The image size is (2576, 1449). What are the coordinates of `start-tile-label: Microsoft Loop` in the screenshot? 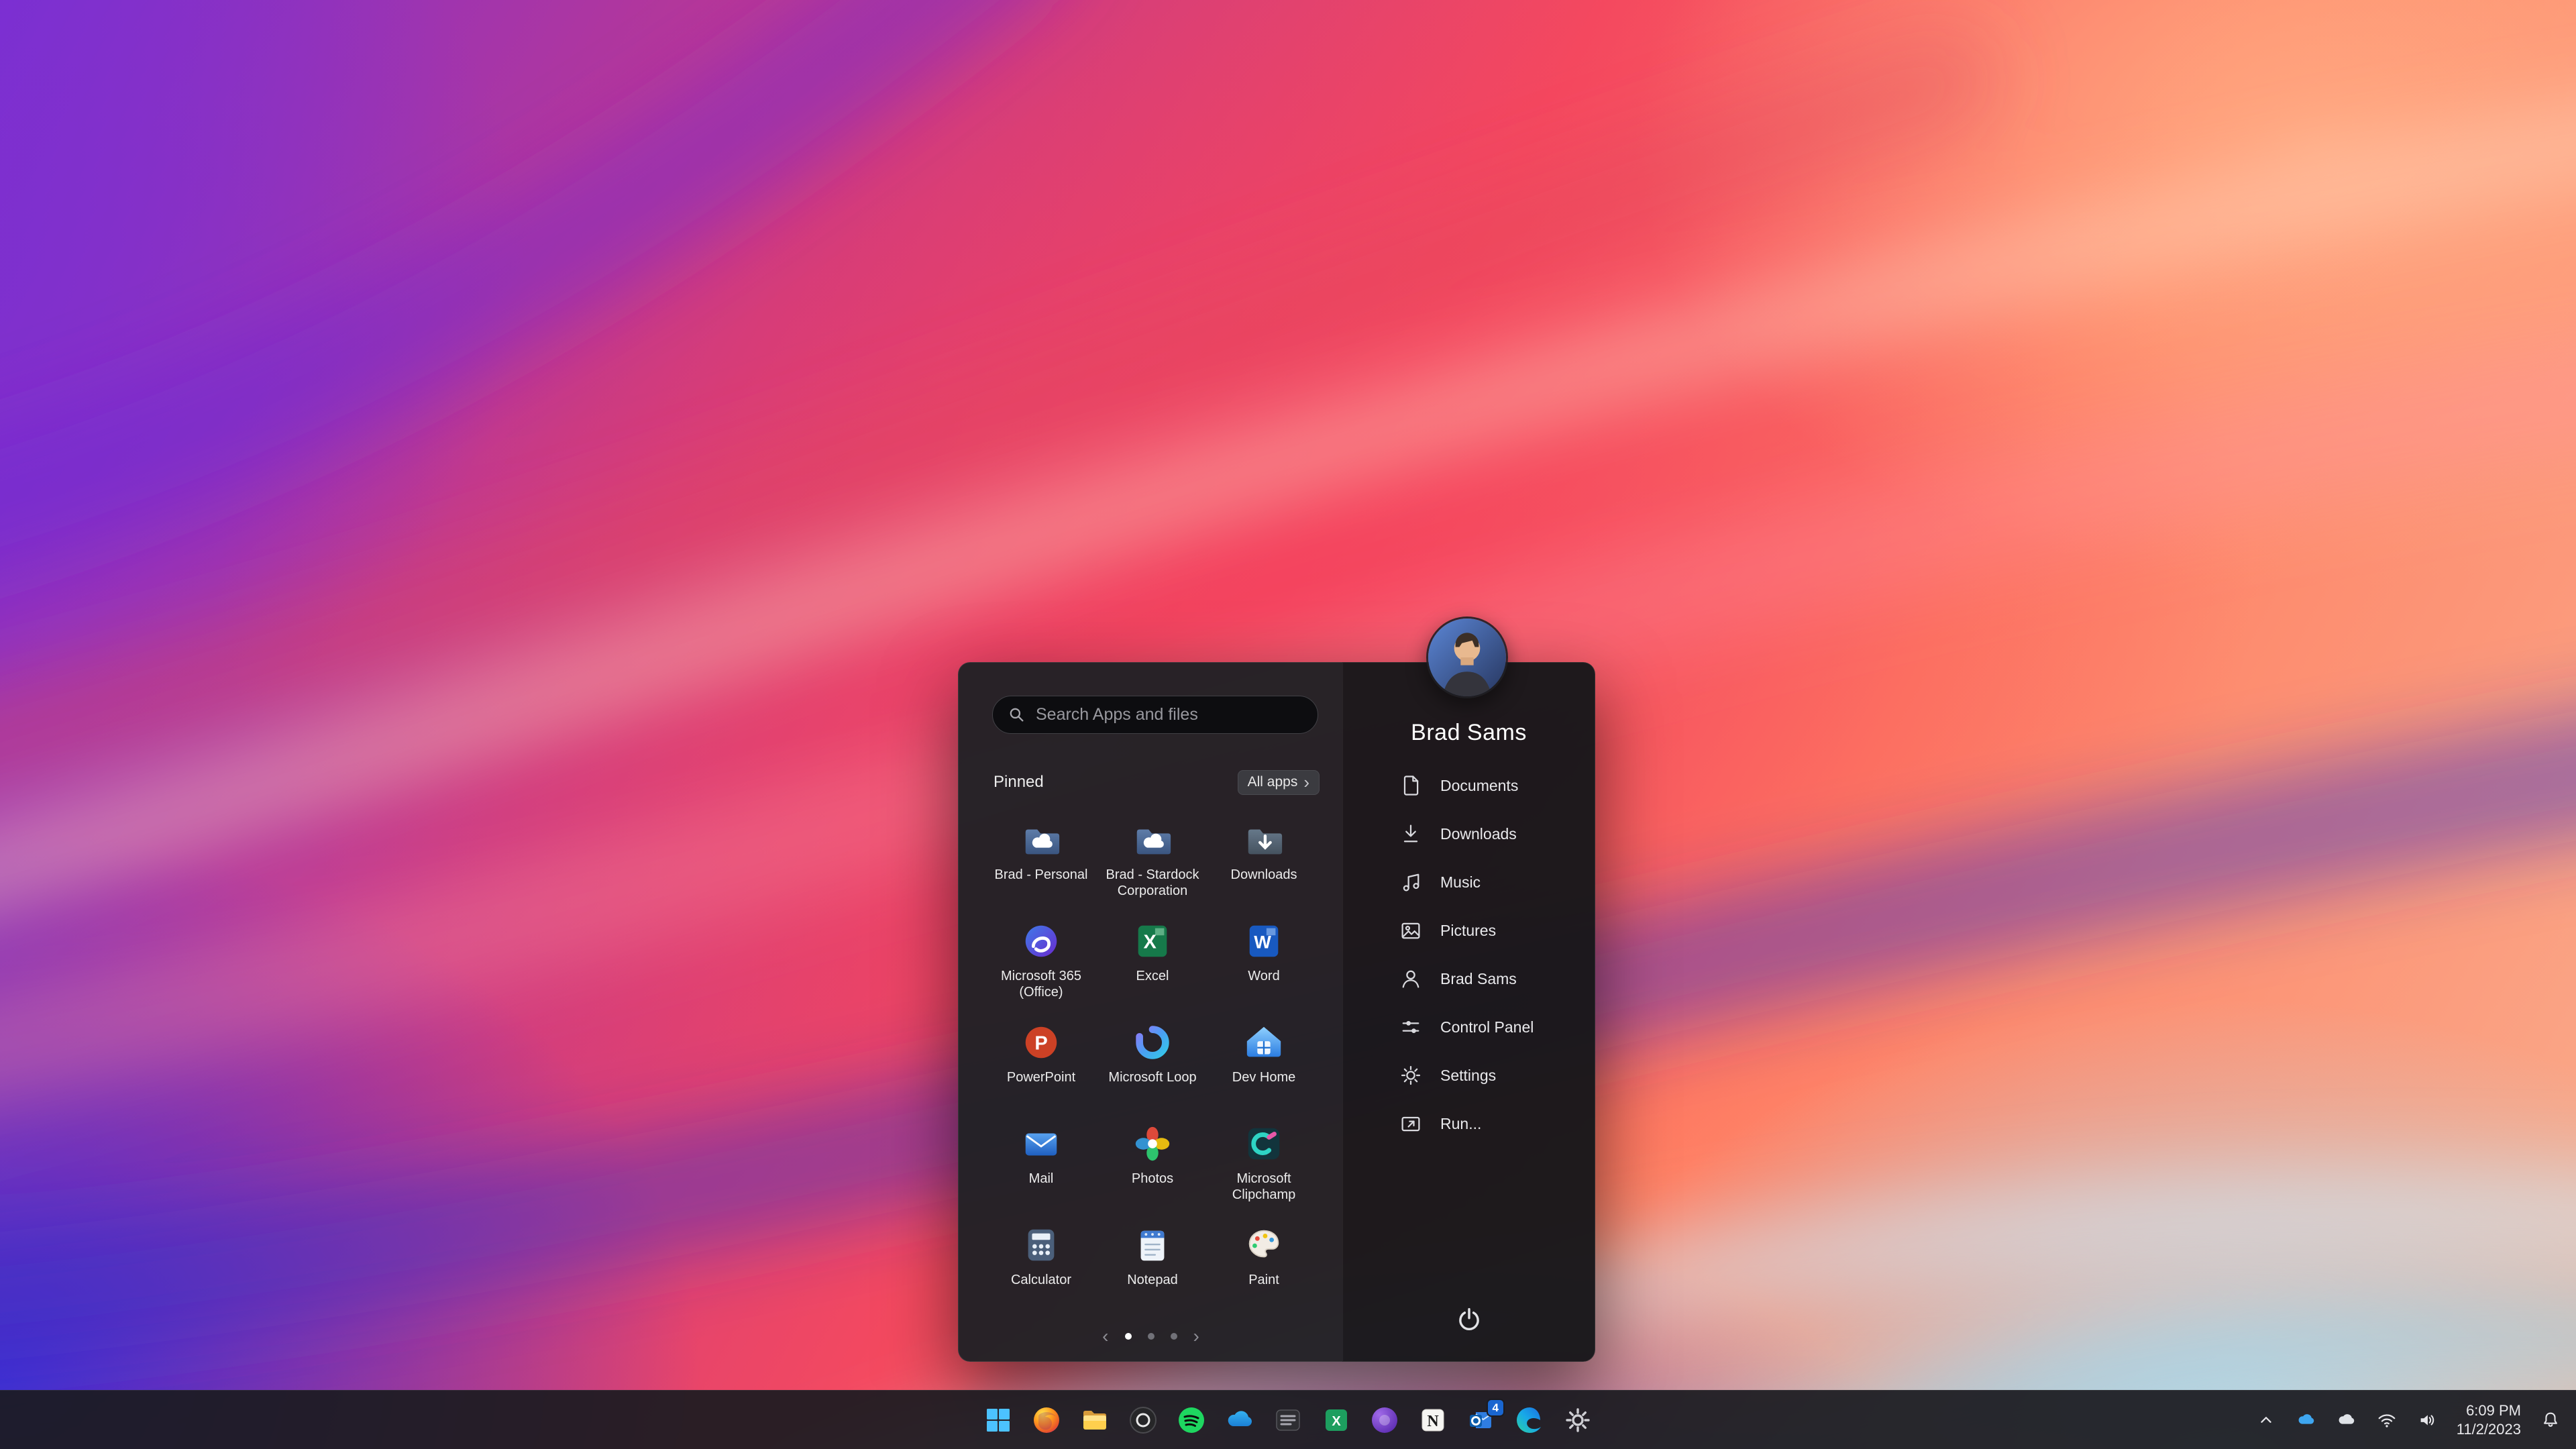 It's located at (1152, 1077).